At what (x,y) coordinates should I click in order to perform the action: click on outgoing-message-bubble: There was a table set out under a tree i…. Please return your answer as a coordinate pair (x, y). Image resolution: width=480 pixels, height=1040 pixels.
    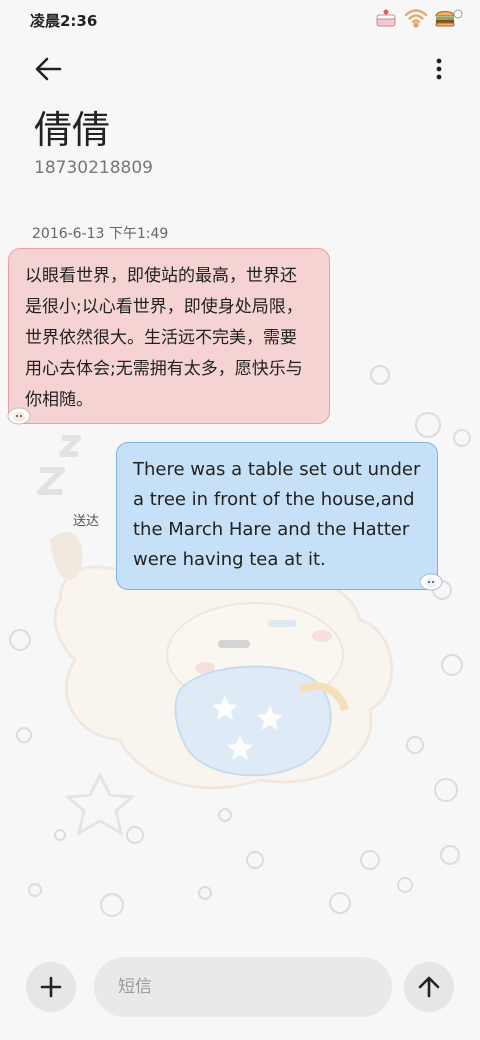
    Looking at the image, I should click on (277, 516).